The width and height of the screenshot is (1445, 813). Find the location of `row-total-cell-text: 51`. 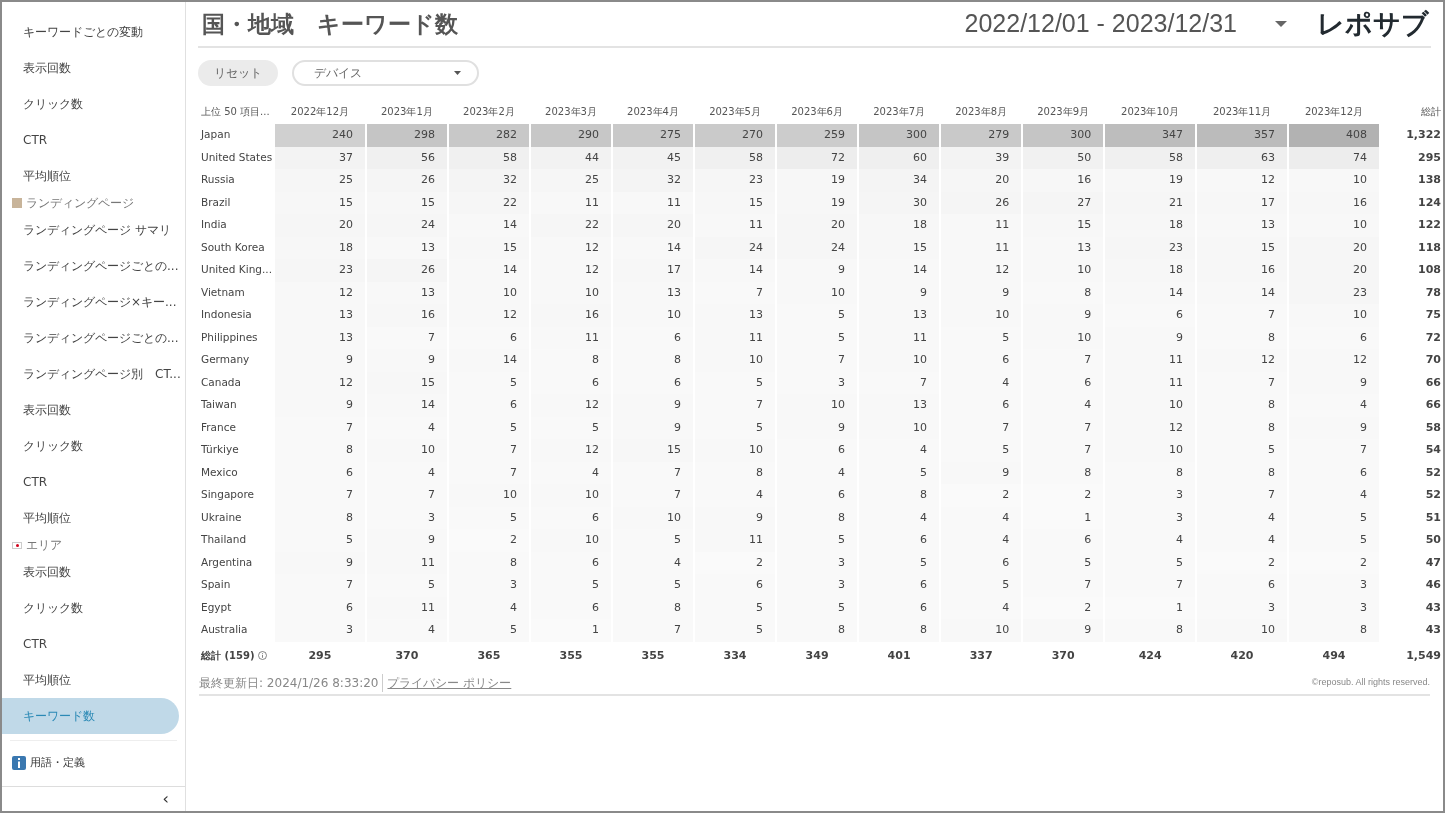

row-total-cell-text: 51 is located at coordinates (1432, 517).